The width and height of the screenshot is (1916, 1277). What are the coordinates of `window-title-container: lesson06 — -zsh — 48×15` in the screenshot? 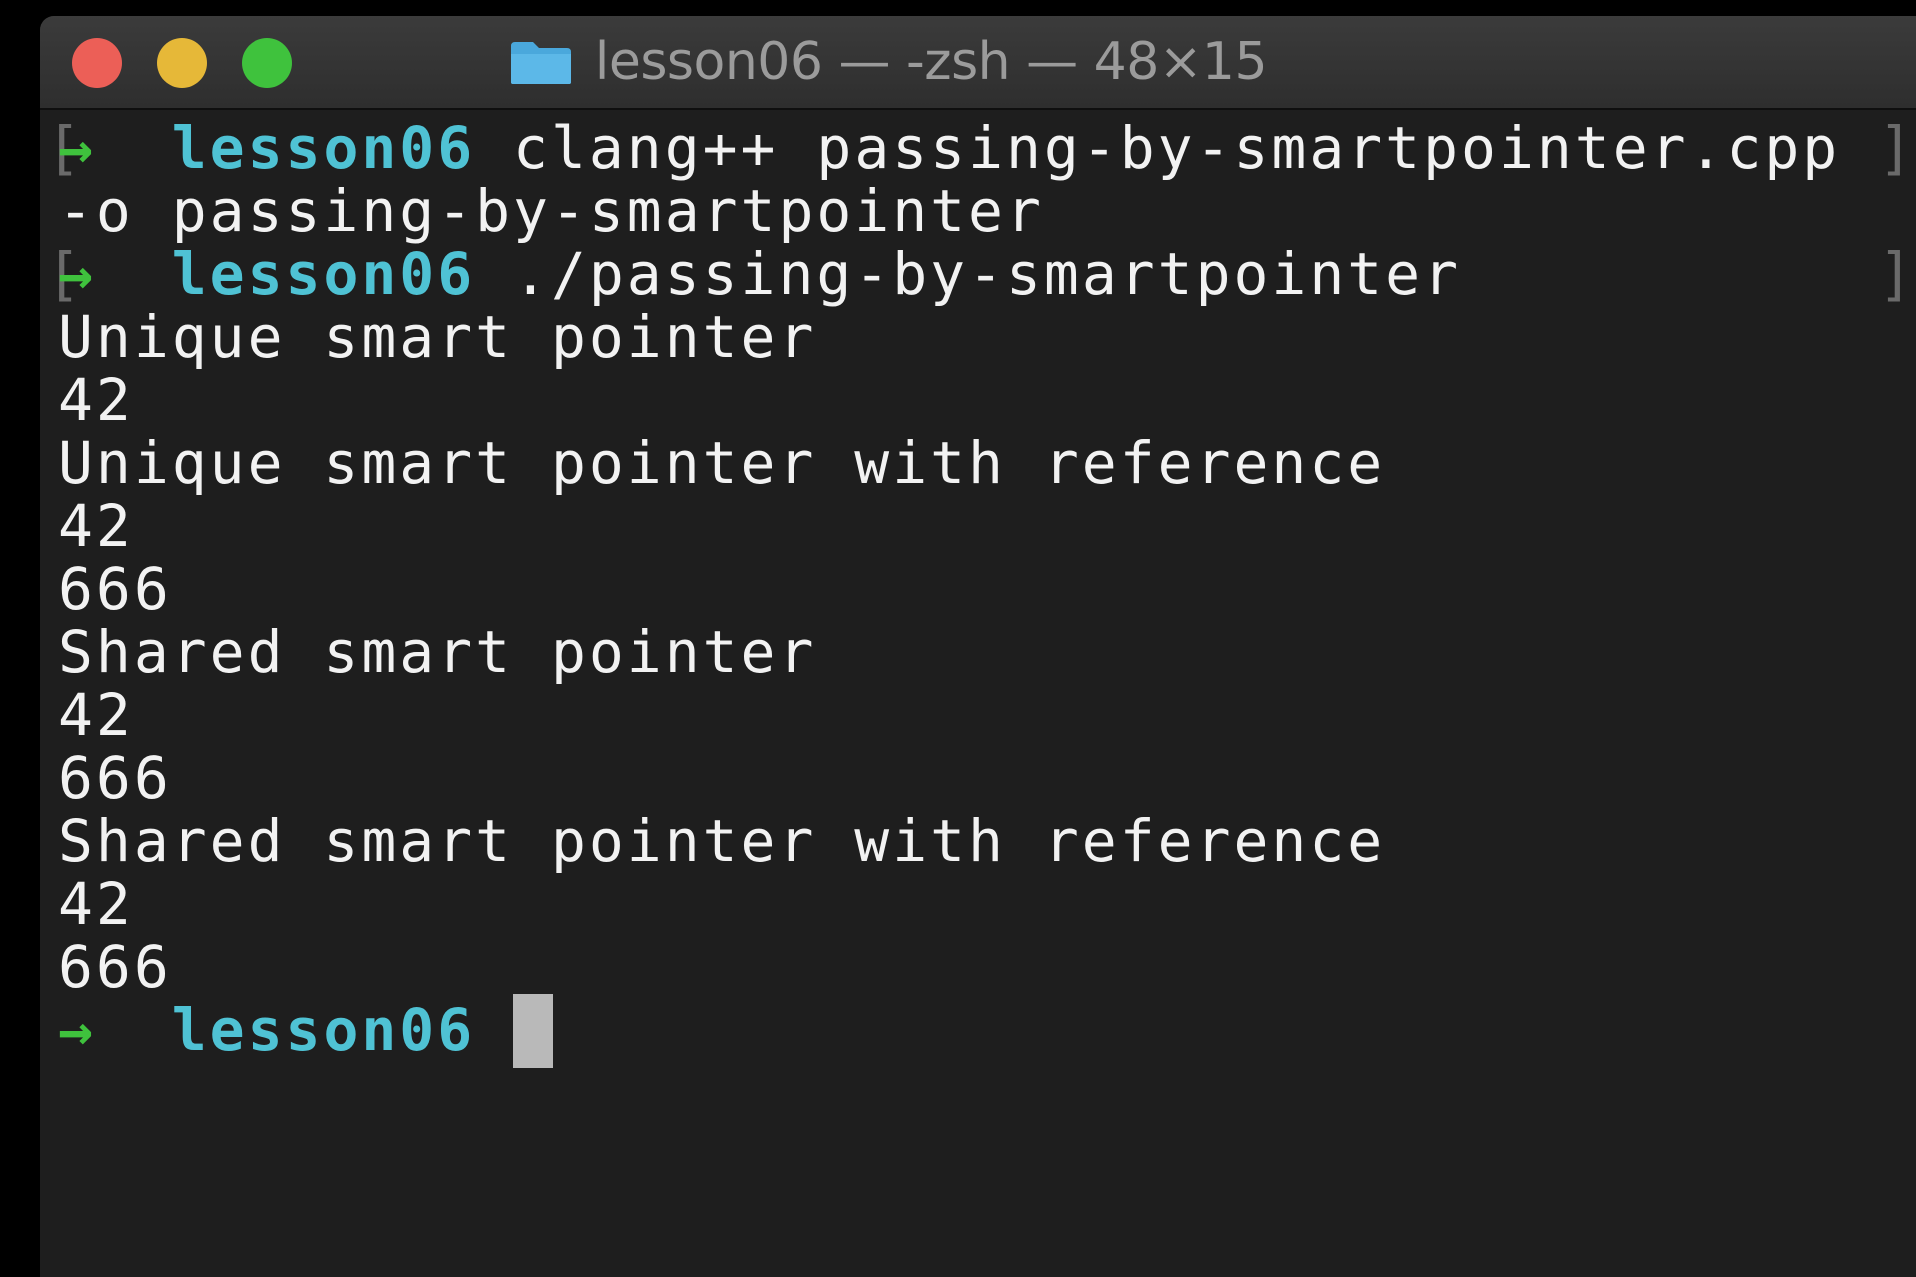 It's located at (978, 62).